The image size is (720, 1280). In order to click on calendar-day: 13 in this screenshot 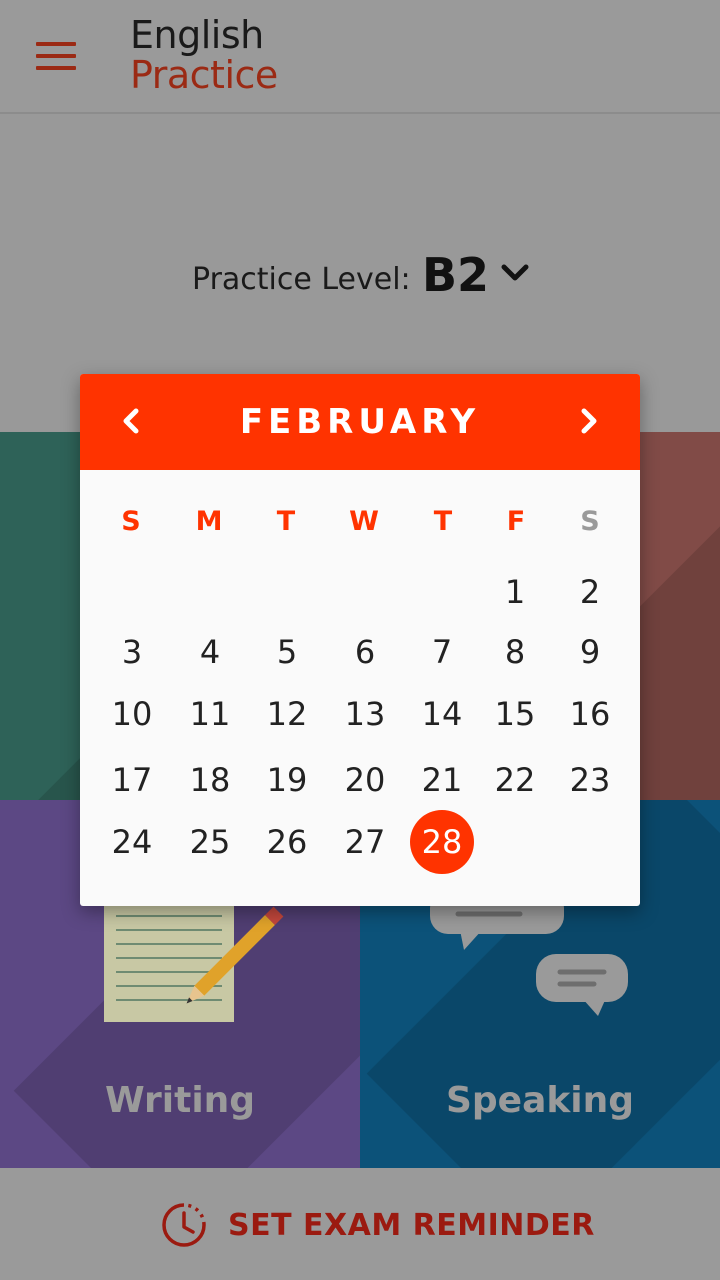, I will do `click(365, 714)`.